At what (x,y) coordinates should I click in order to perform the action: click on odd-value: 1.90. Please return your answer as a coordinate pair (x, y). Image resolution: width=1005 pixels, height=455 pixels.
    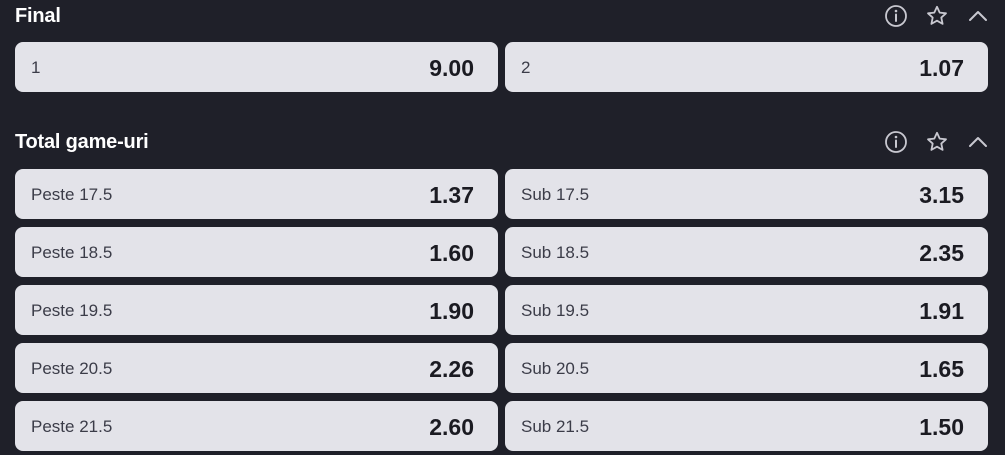
    Looking at the image, I should click on (451, 311).